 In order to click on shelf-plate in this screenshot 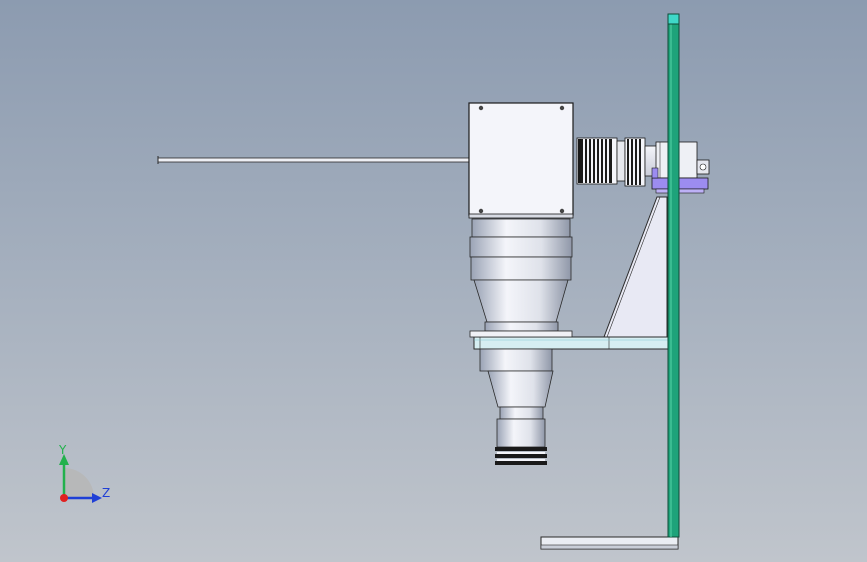, I will do `click(571, 343)`.